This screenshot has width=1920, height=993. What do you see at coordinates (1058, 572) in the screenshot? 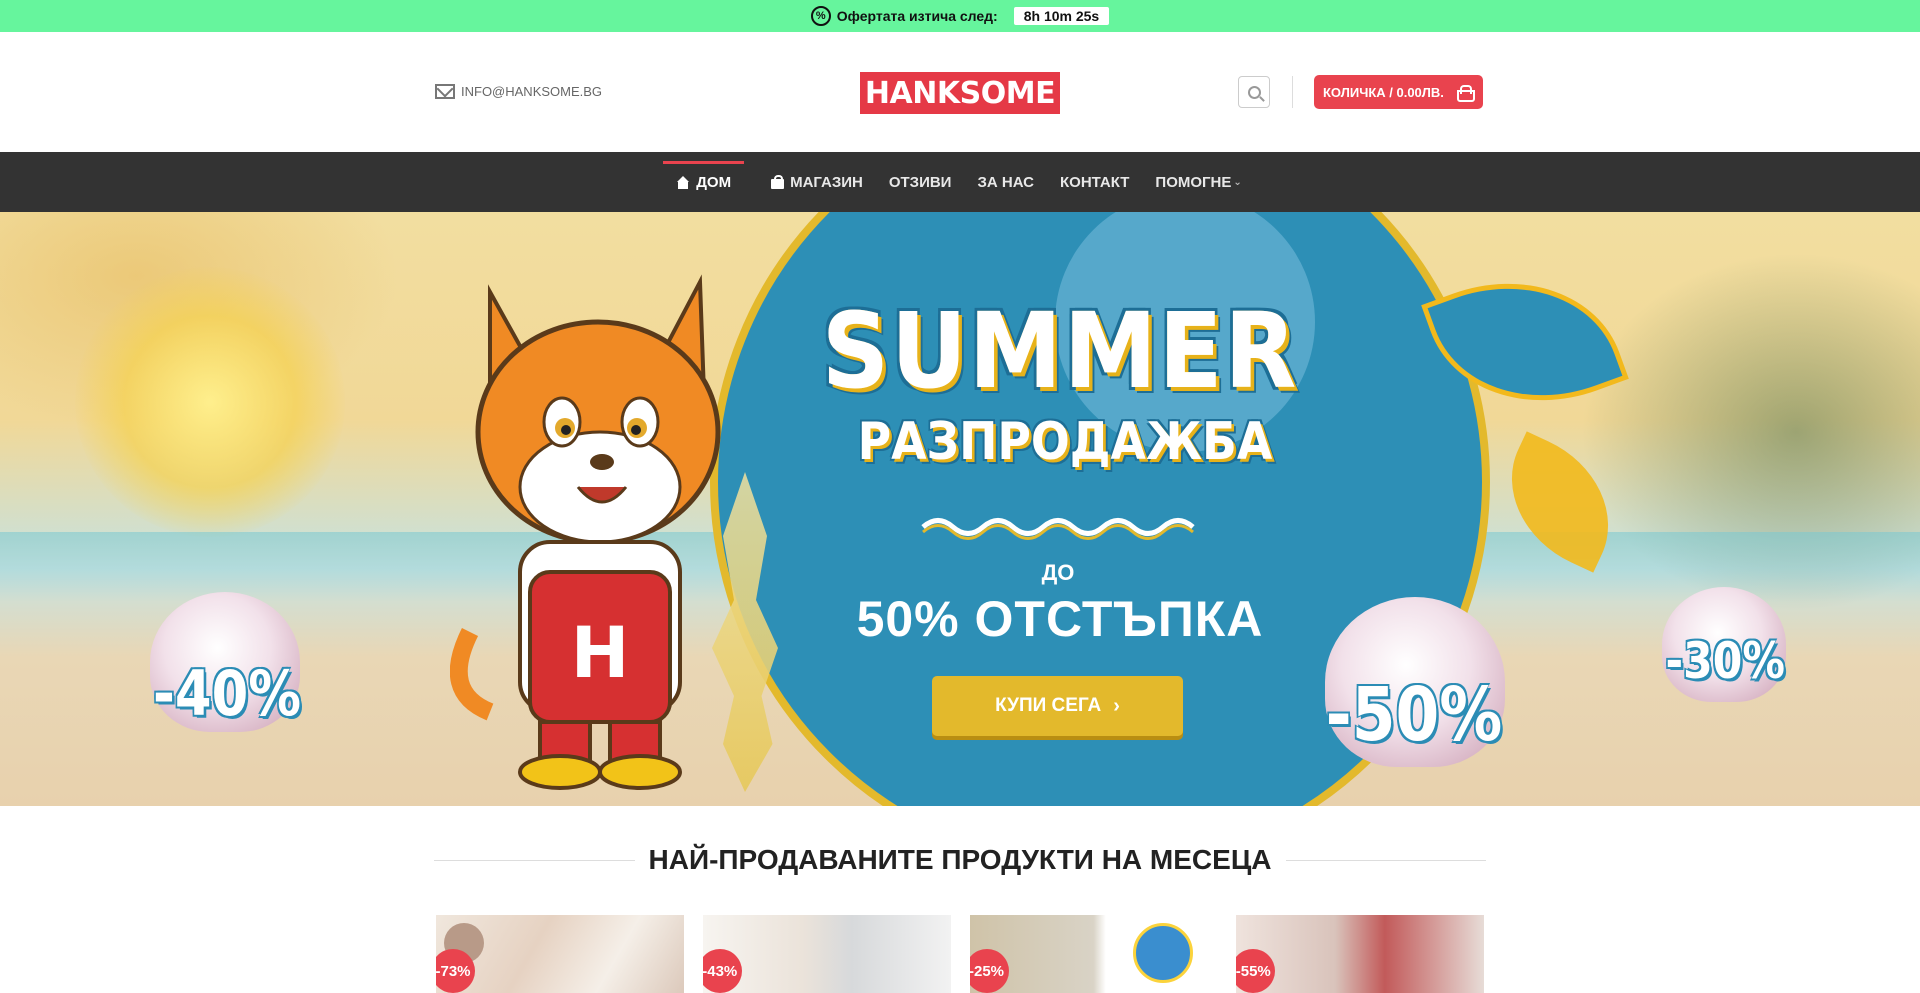
I see `hero-upto: ДО` at bounding box center [1058, 572].